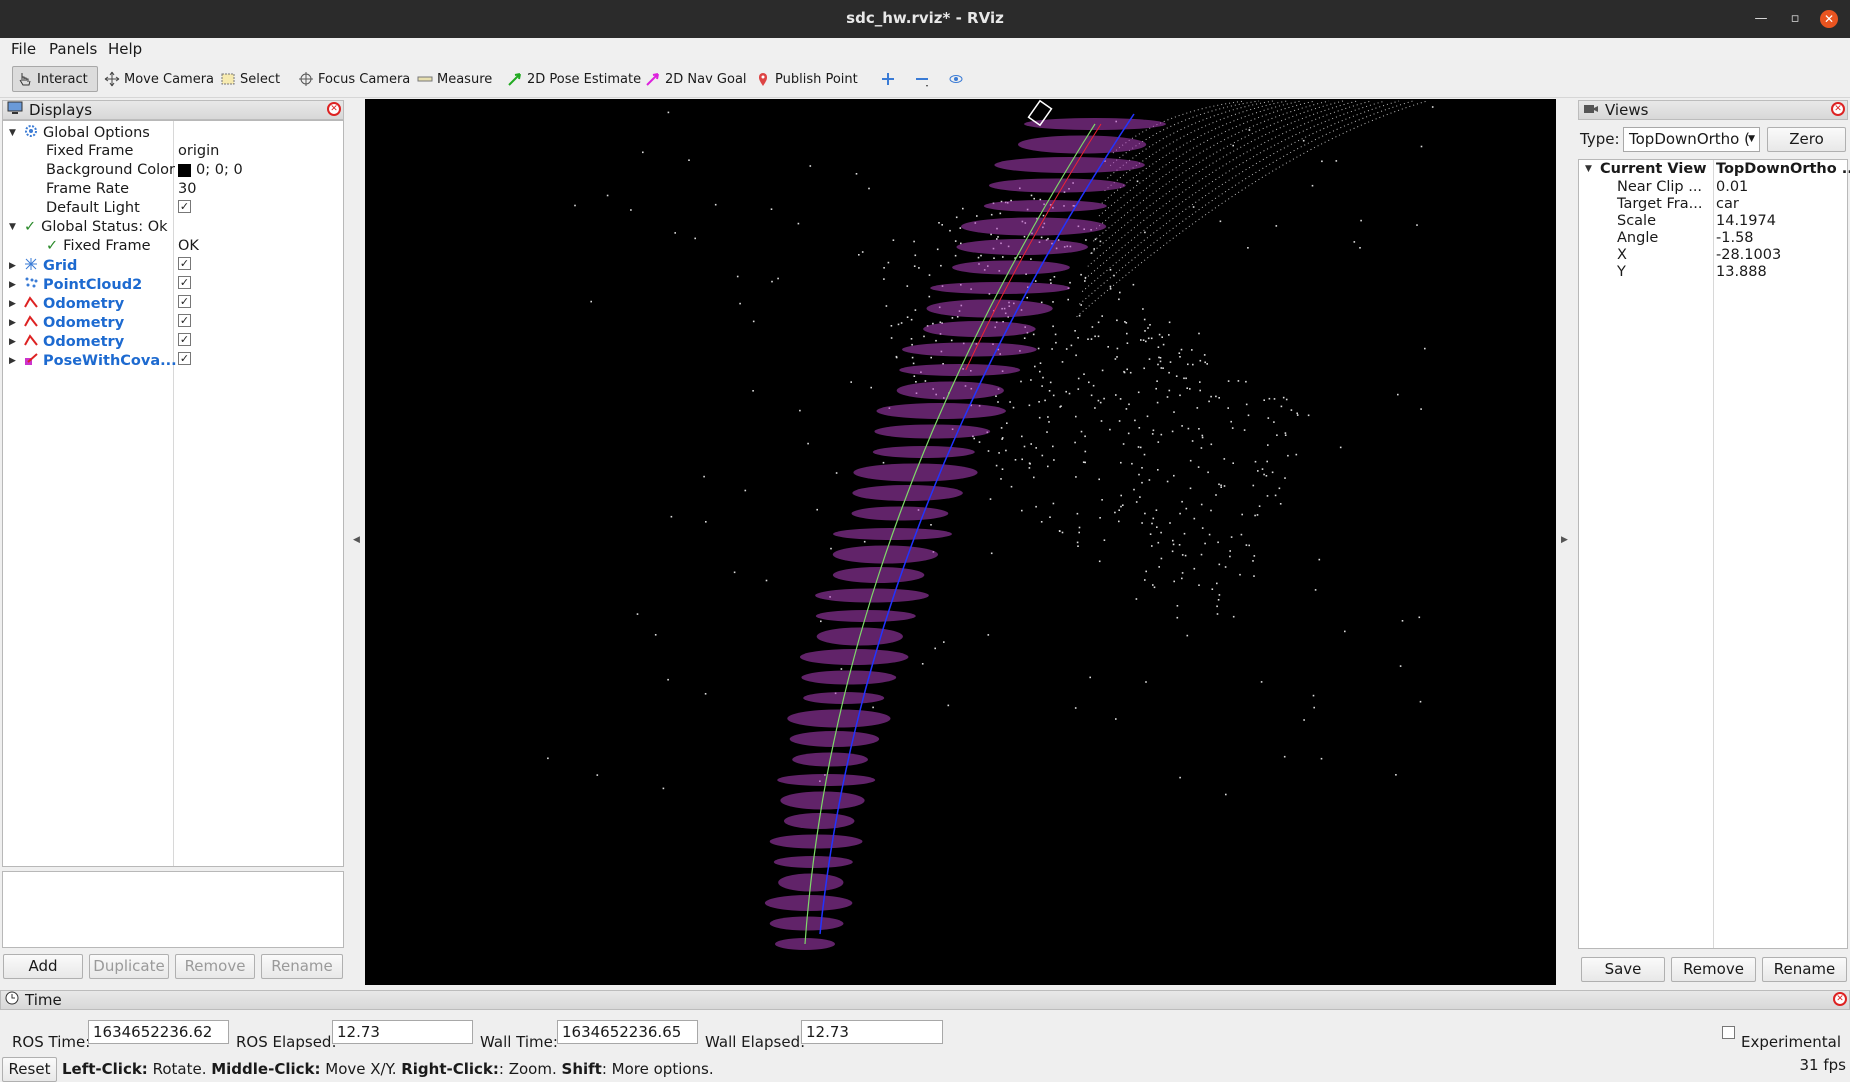  Describe the element at coordinates (425, 79) in the screenshot. I see `ruler-icon` at that location.